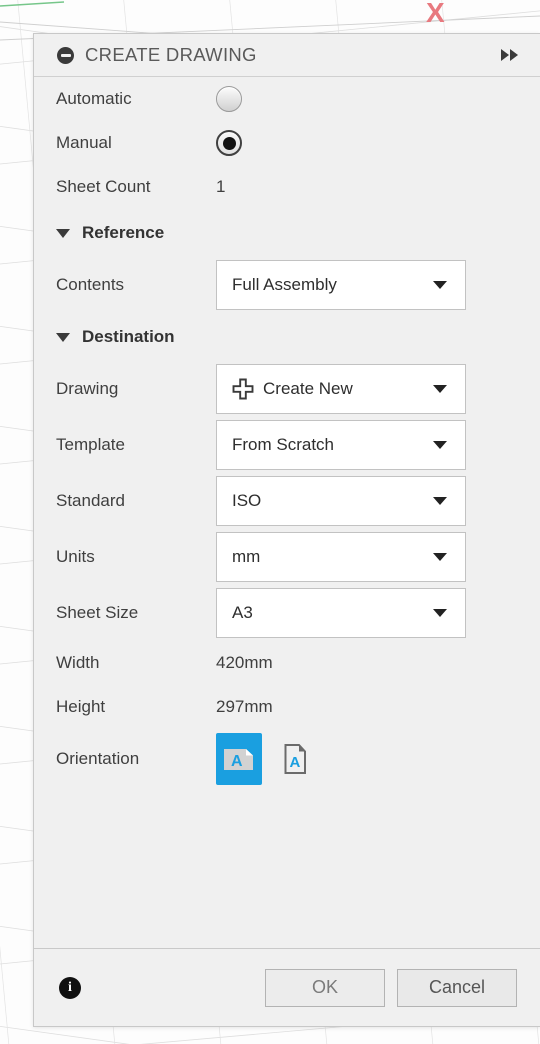 Image resolution: width=540 pixels, height=1044 pixels. What do you see at coordinates (123, 232) in the screenshot?
I see `section-label-reference: Reference` at bounding box center [123, 232].